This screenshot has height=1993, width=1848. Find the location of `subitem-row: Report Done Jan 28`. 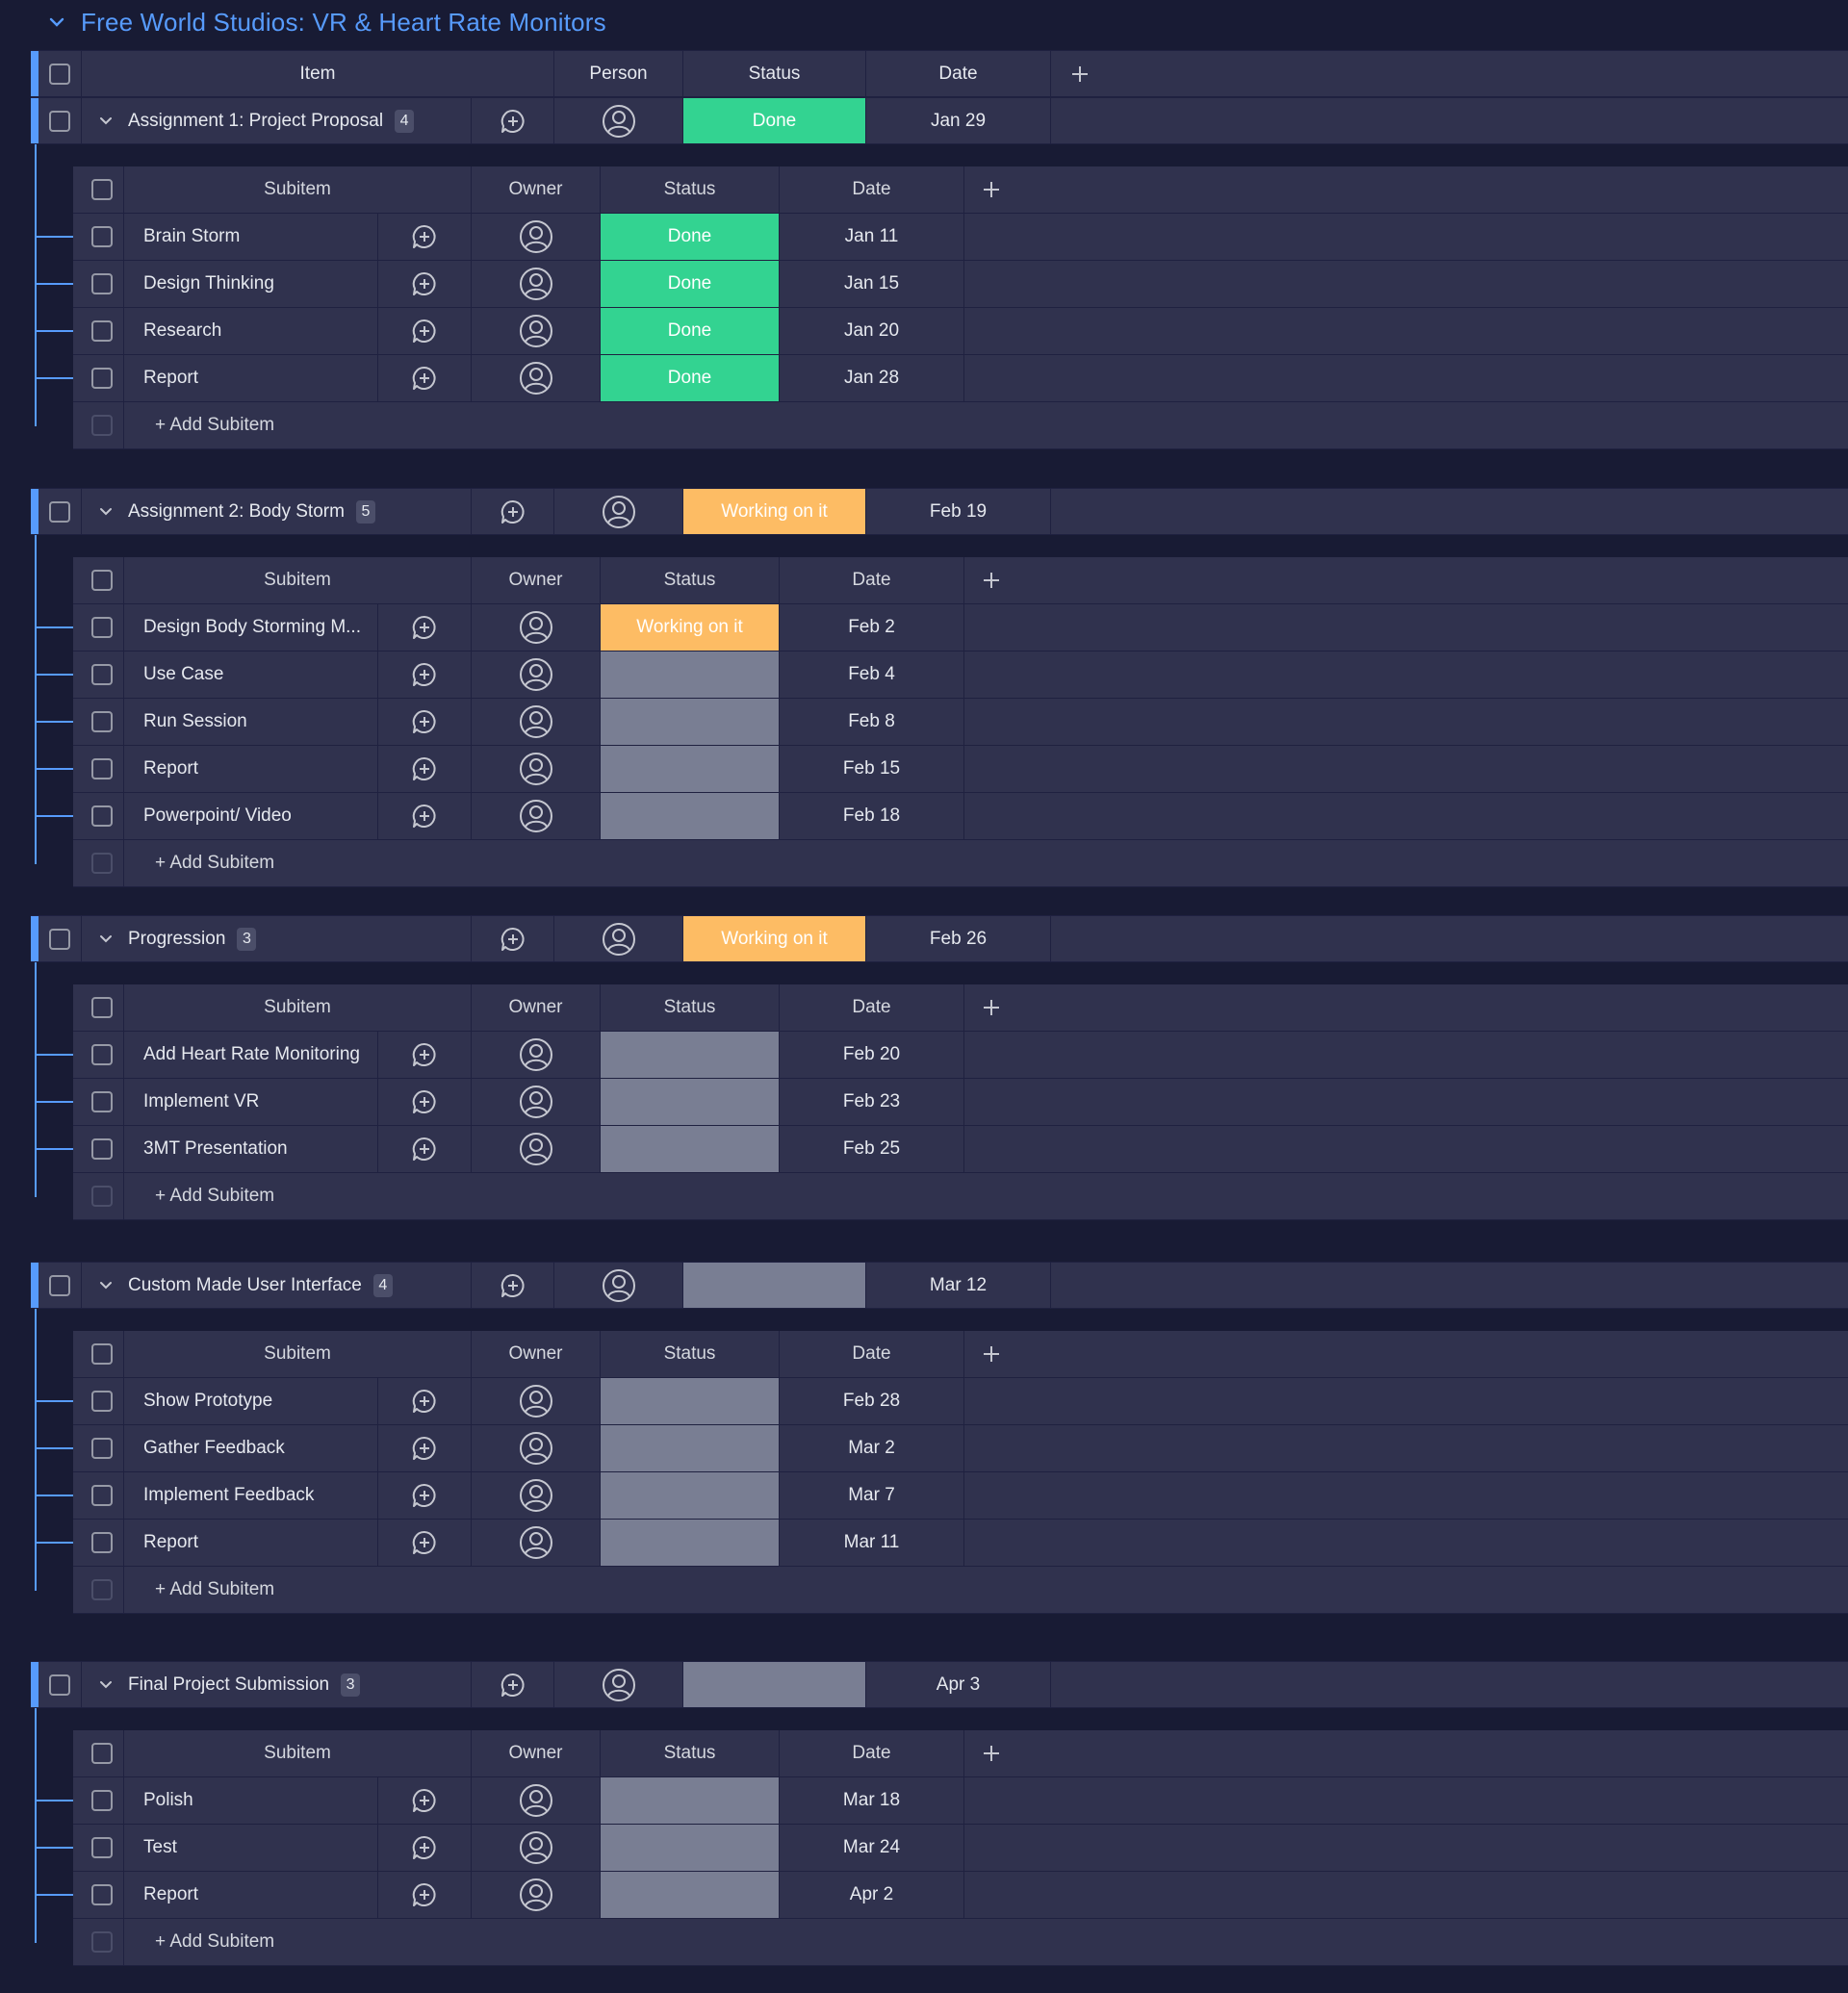

subitem-row: Report Done Jan 28 is located at coordinates (960, 378).